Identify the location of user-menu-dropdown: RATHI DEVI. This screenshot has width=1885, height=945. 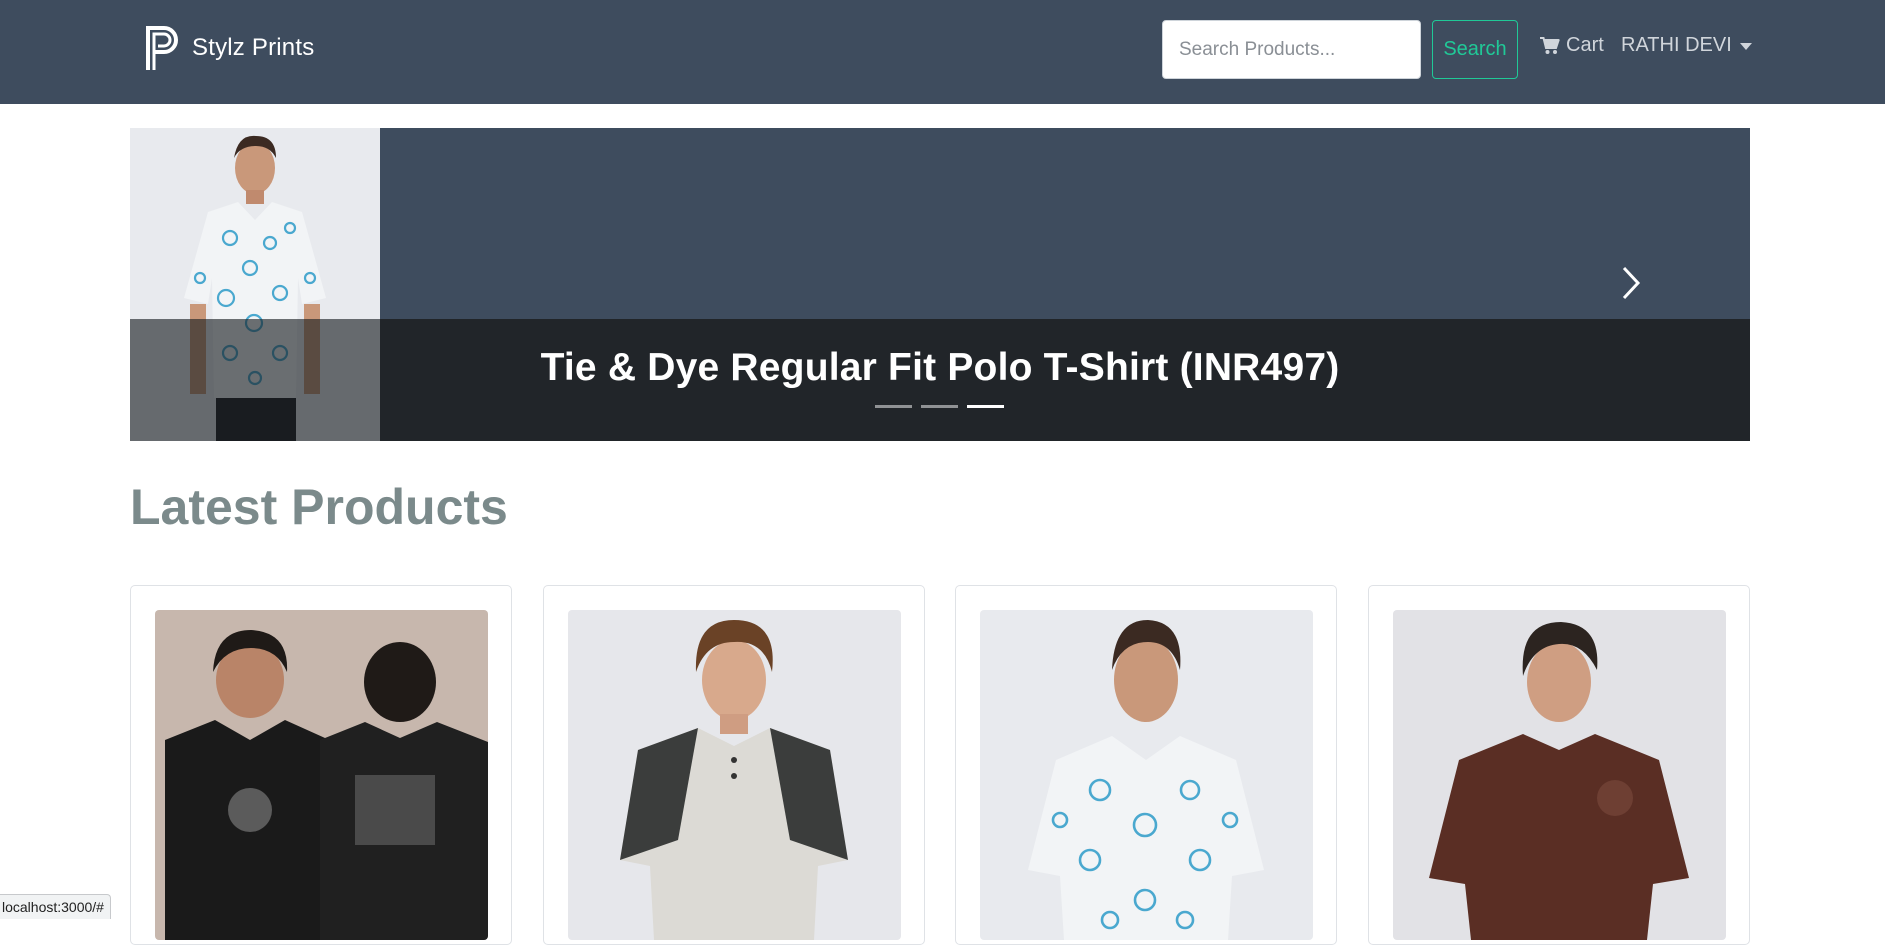
(1686, 45).